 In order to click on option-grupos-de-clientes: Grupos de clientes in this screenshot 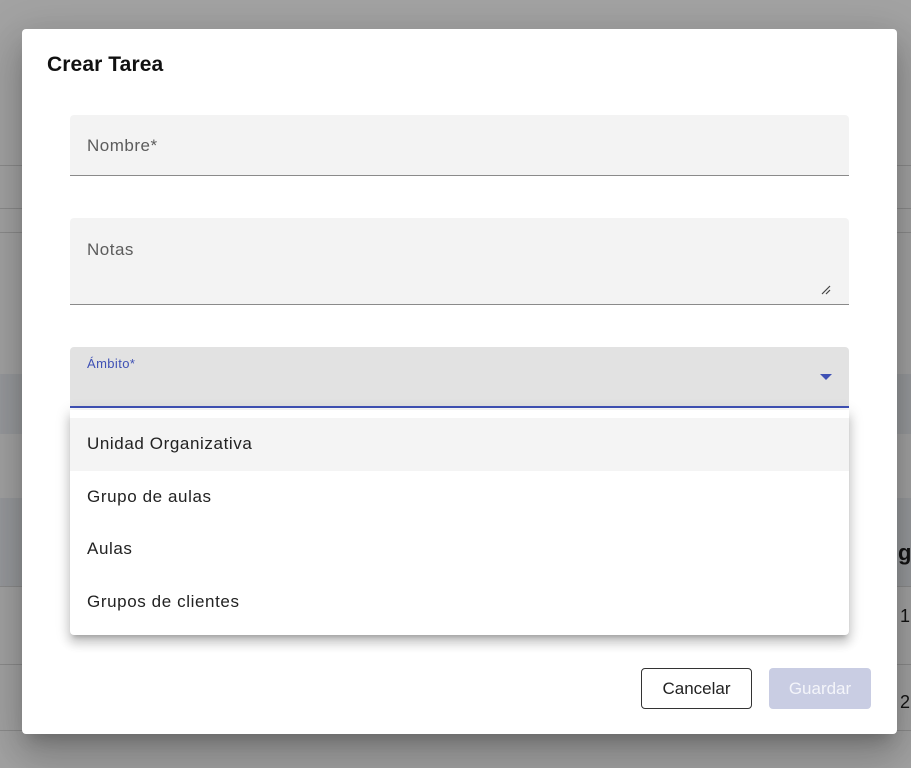, I will do `click(459, 602)`.